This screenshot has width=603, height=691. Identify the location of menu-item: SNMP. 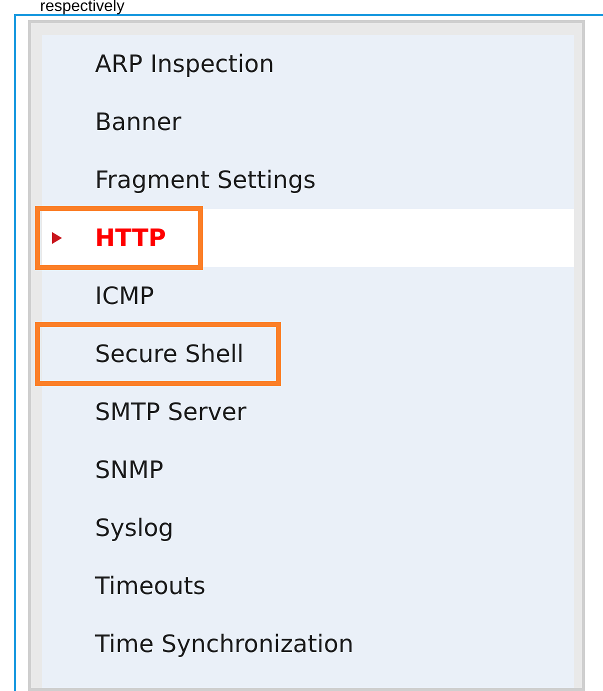
(308, 470).